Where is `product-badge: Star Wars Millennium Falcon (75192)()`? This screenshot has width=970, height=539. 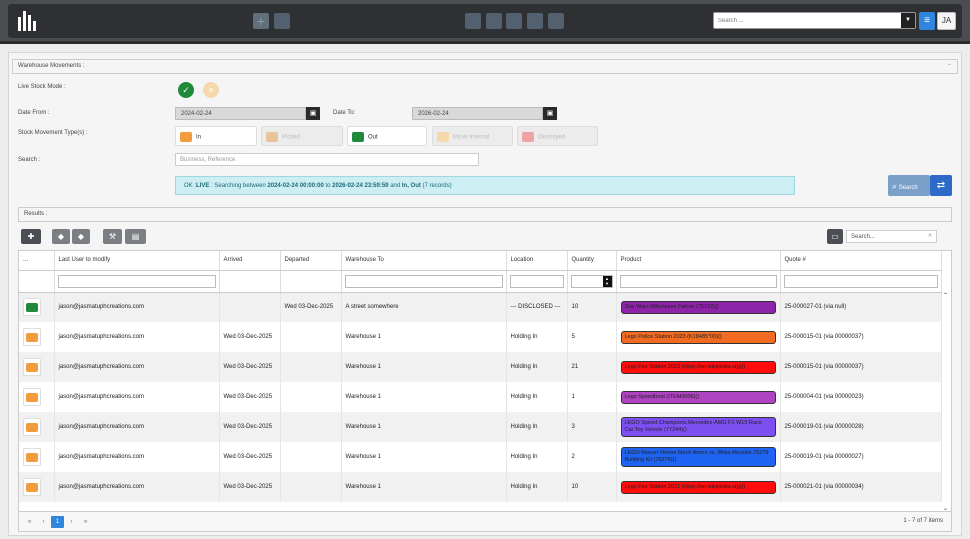 product-badge: Star Wars Millennium Falcon (75192)() is located at coordinates (698, 307).